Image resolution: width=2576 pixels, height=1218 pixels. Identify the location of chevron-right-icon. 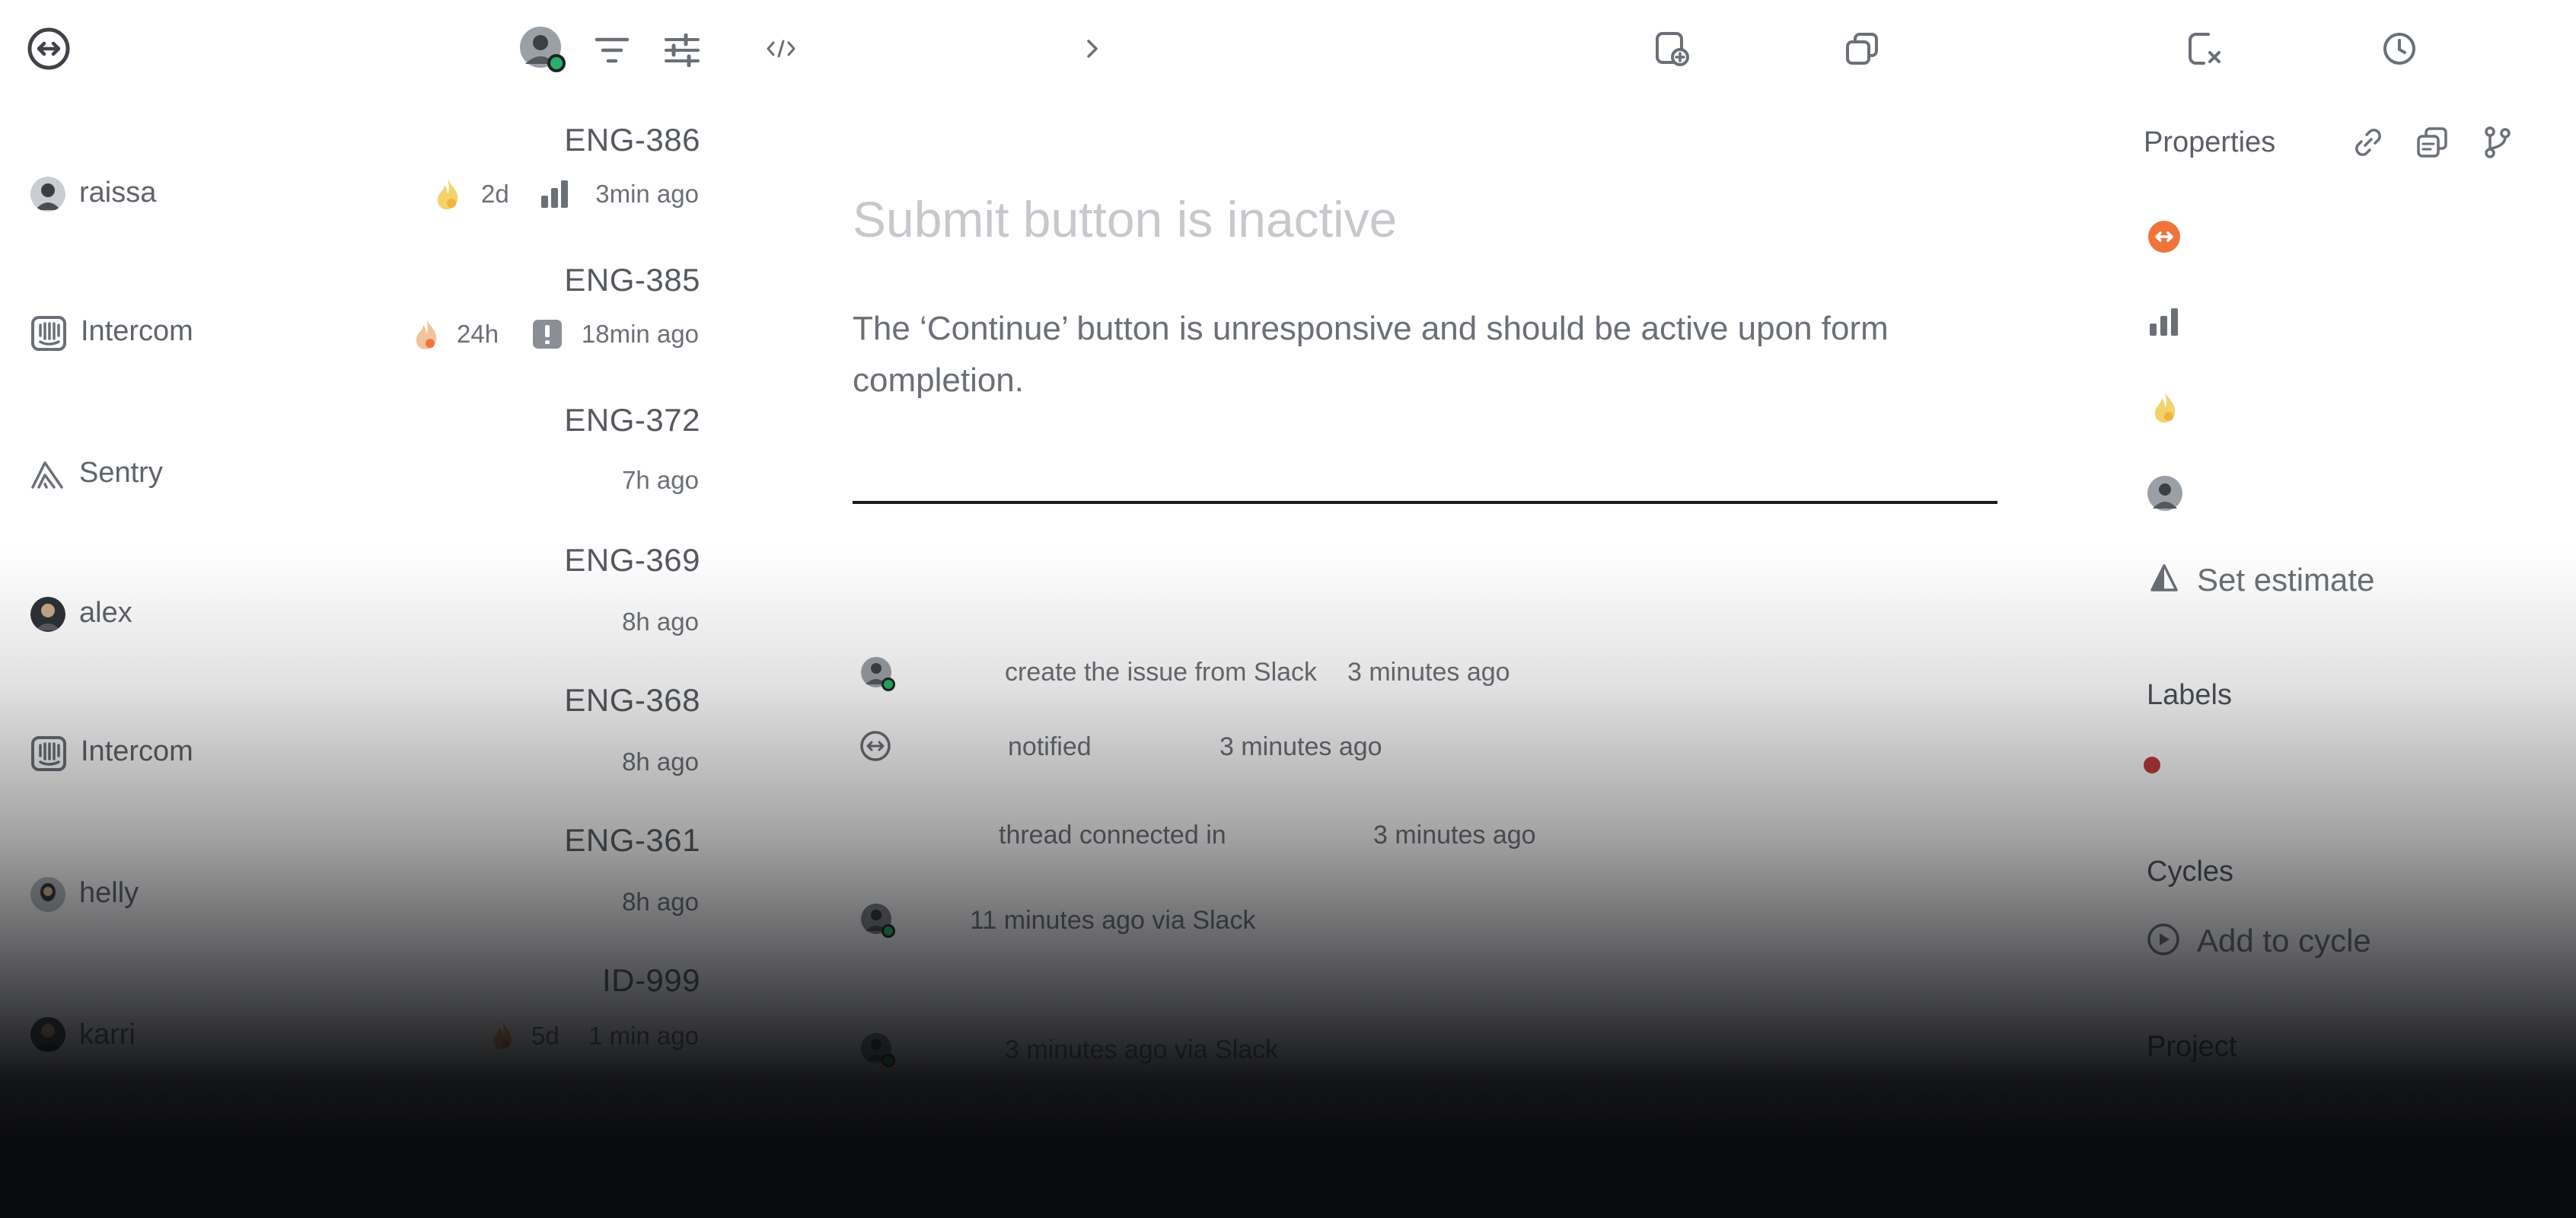
(1092, 48).